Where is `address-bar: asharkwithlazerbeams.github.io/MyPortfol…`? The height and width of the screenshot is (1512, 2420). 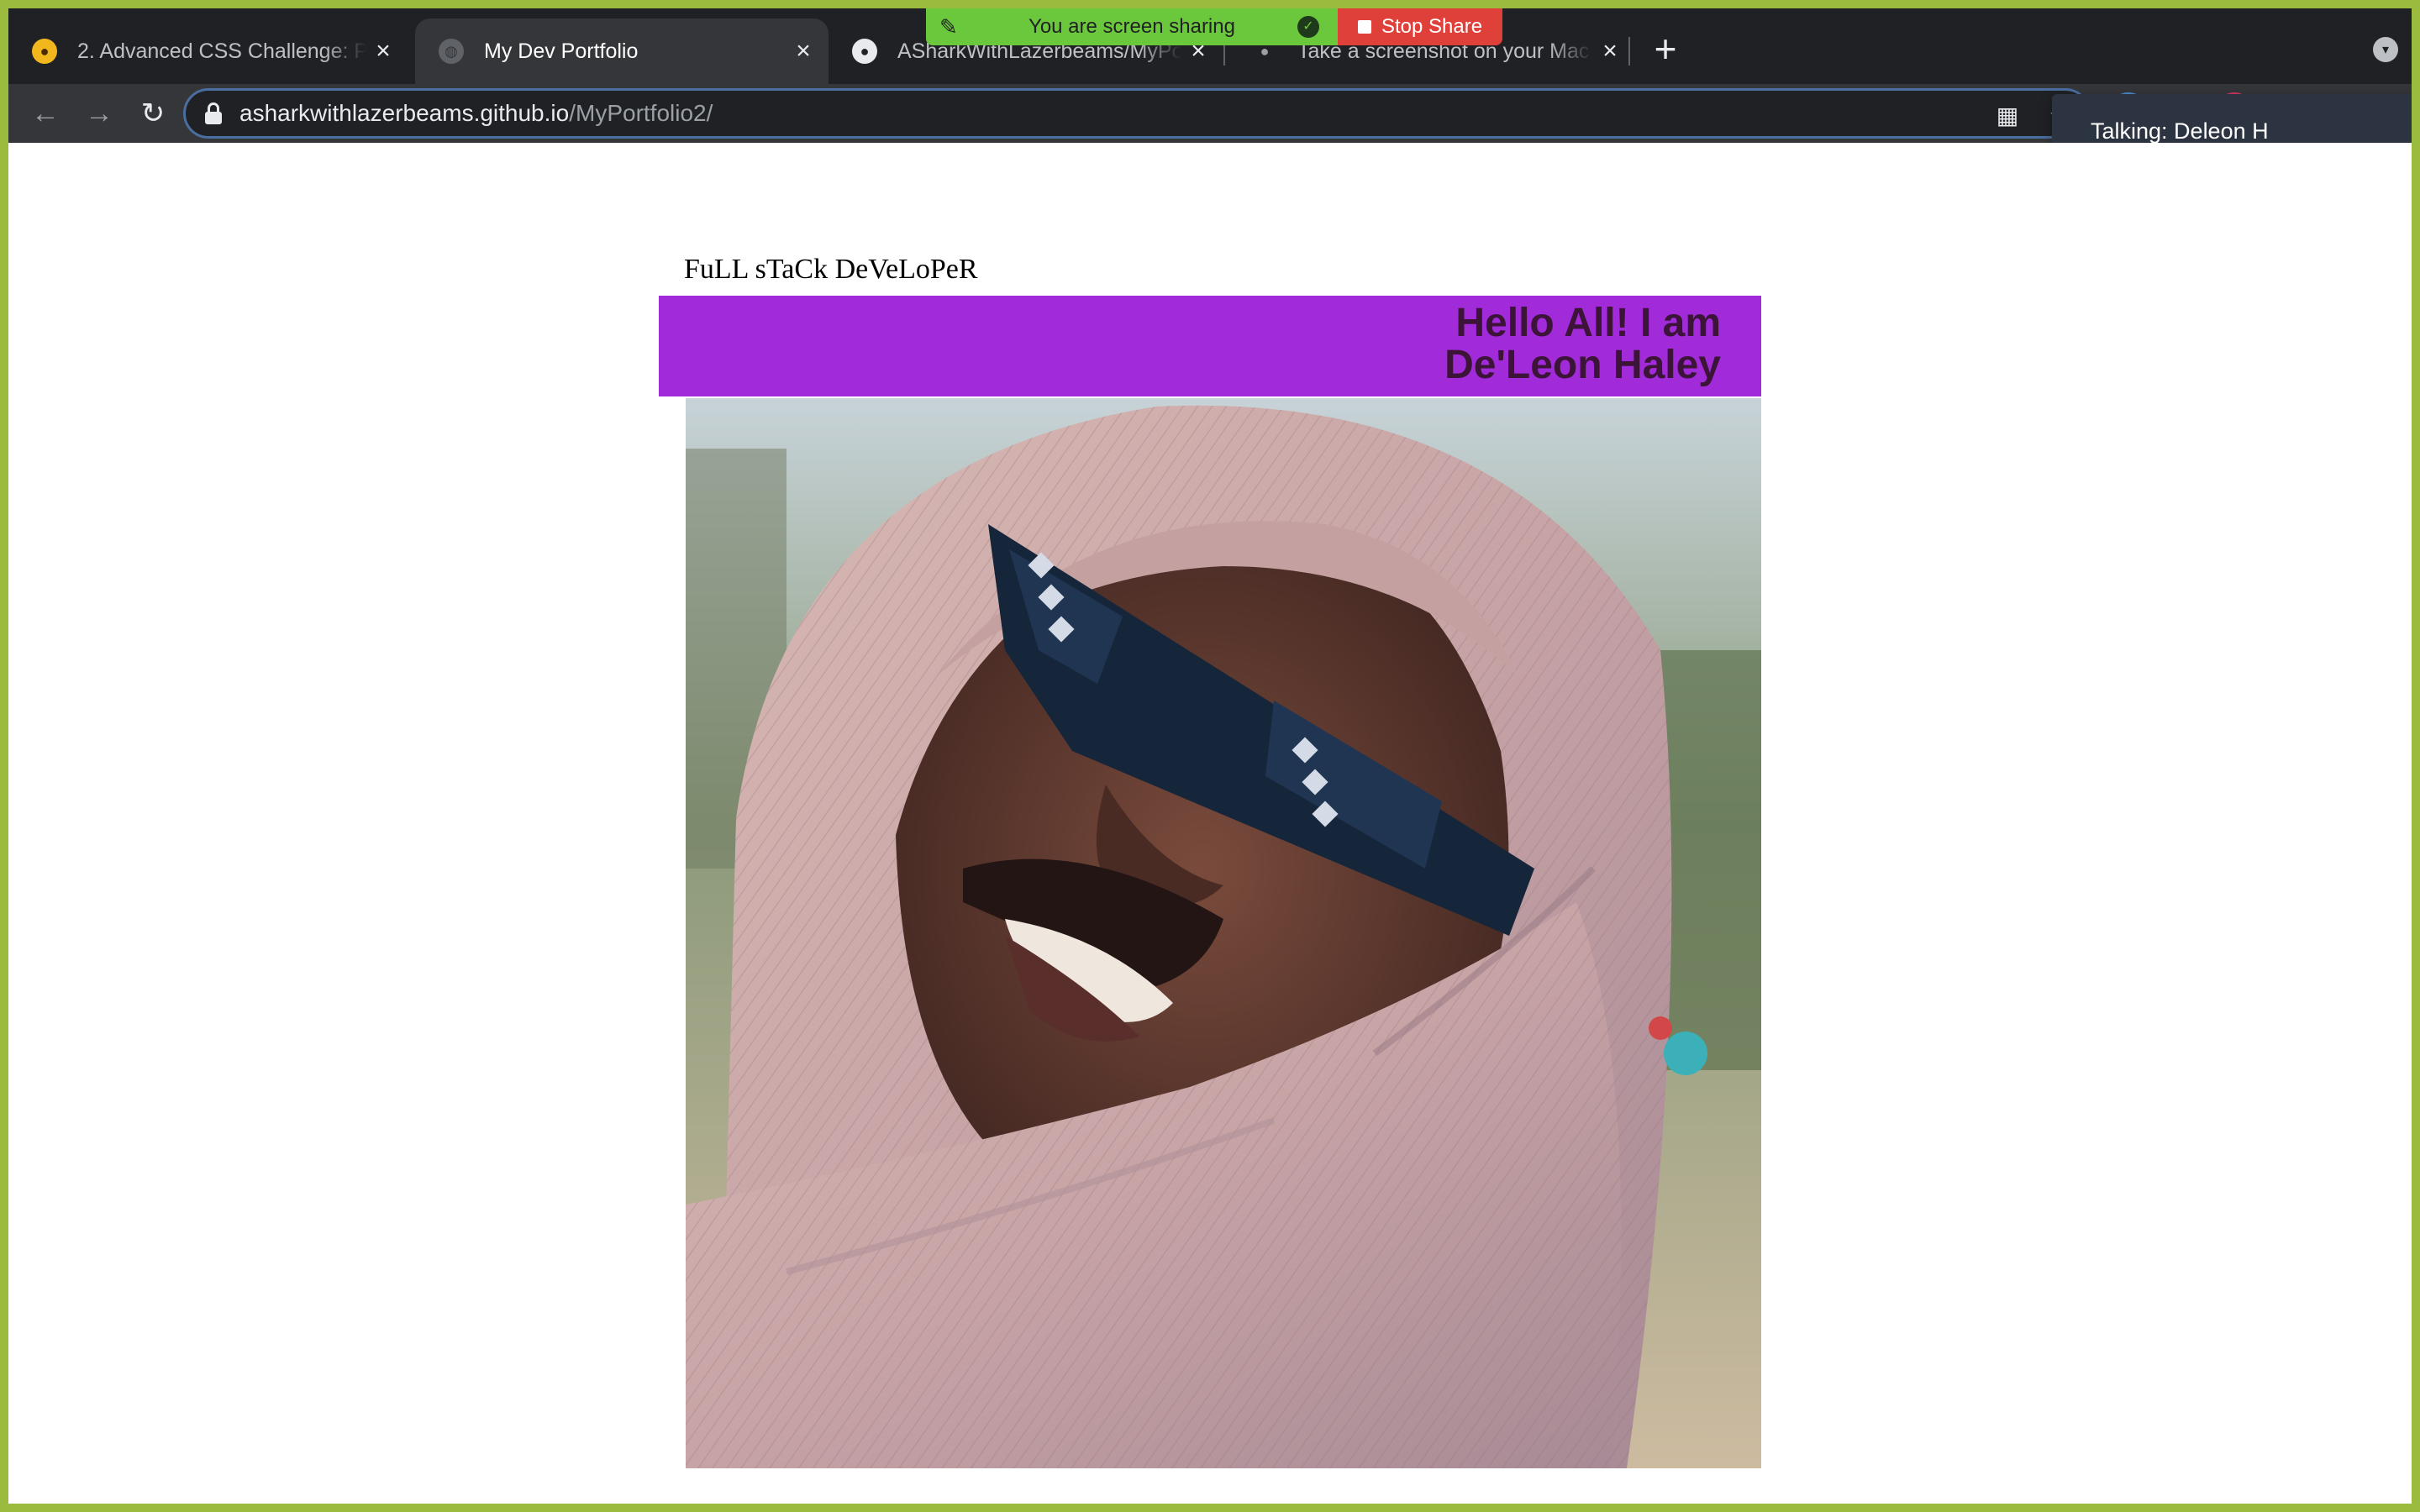
address-bar: asharkwithlazerbeams.github.io/MyPortfol… is located at coordinates (1137, 113).